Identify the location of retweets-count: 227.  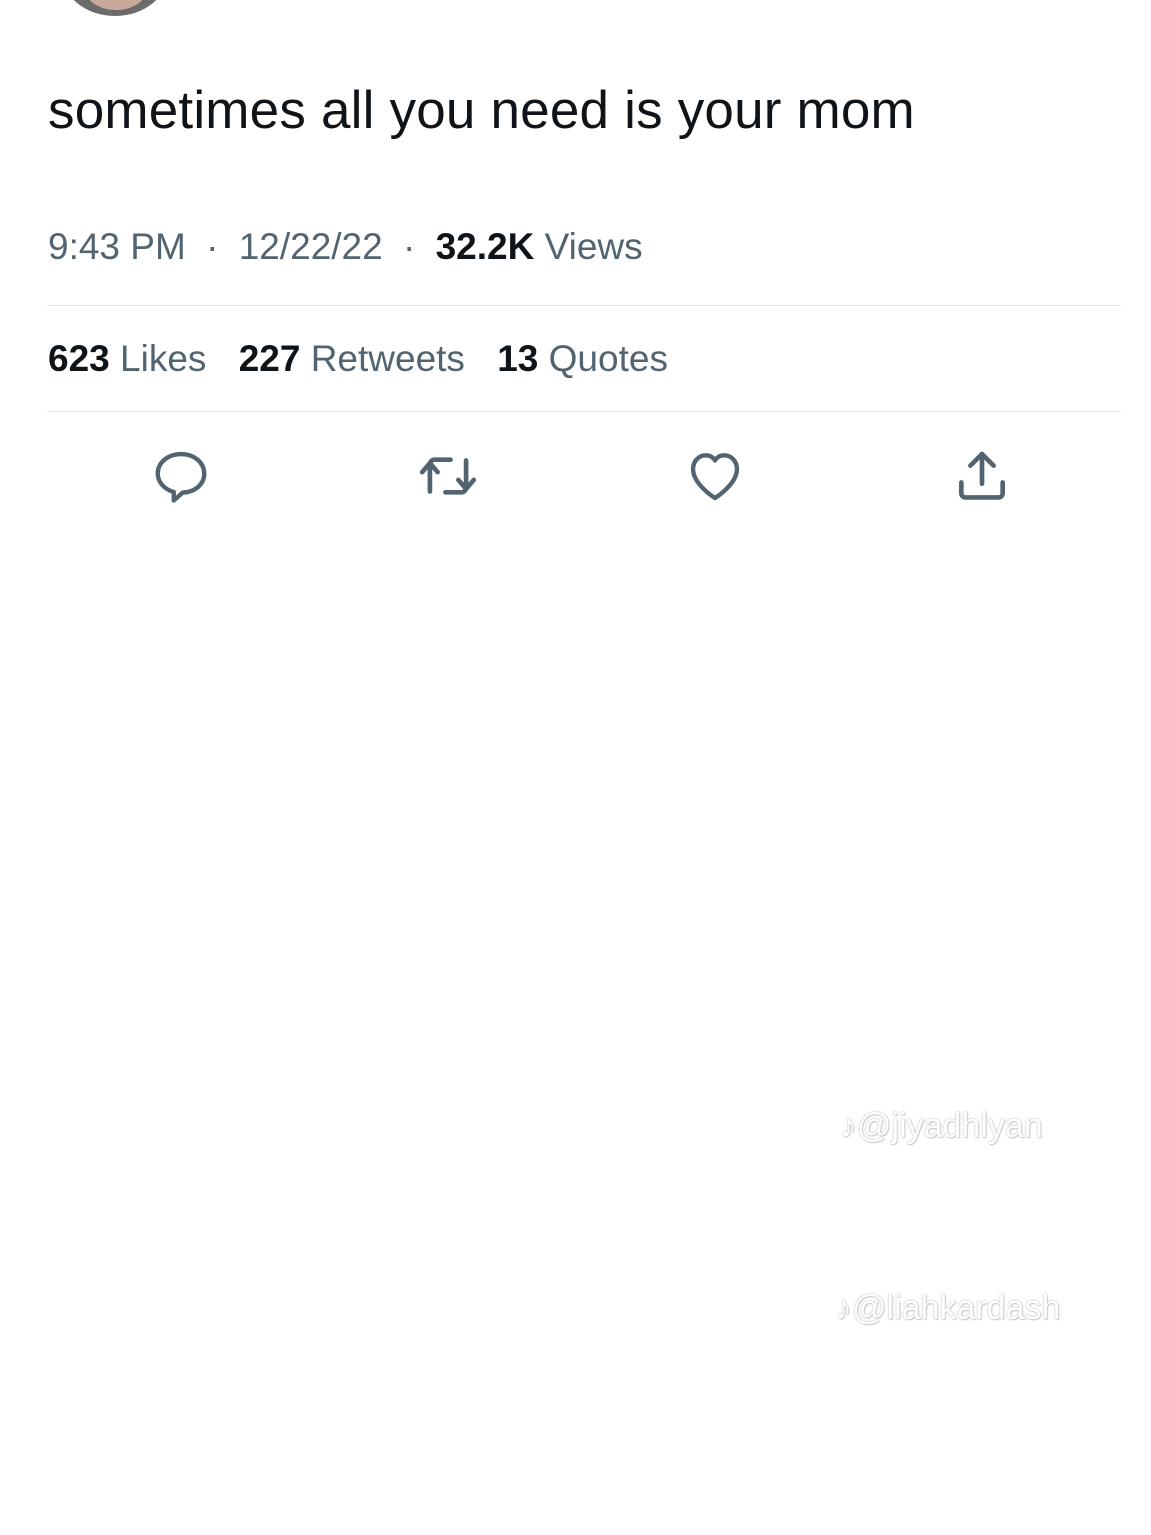
(269, 358).